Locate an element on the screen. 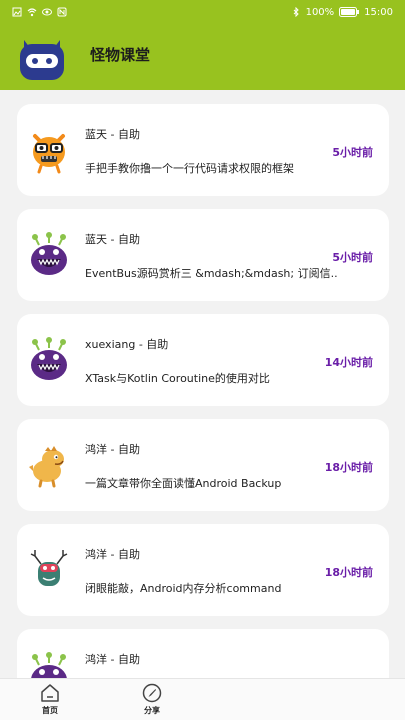 The width and height of the screenshot is (405, 720). compass-icon is located at coordinates (152, 693).